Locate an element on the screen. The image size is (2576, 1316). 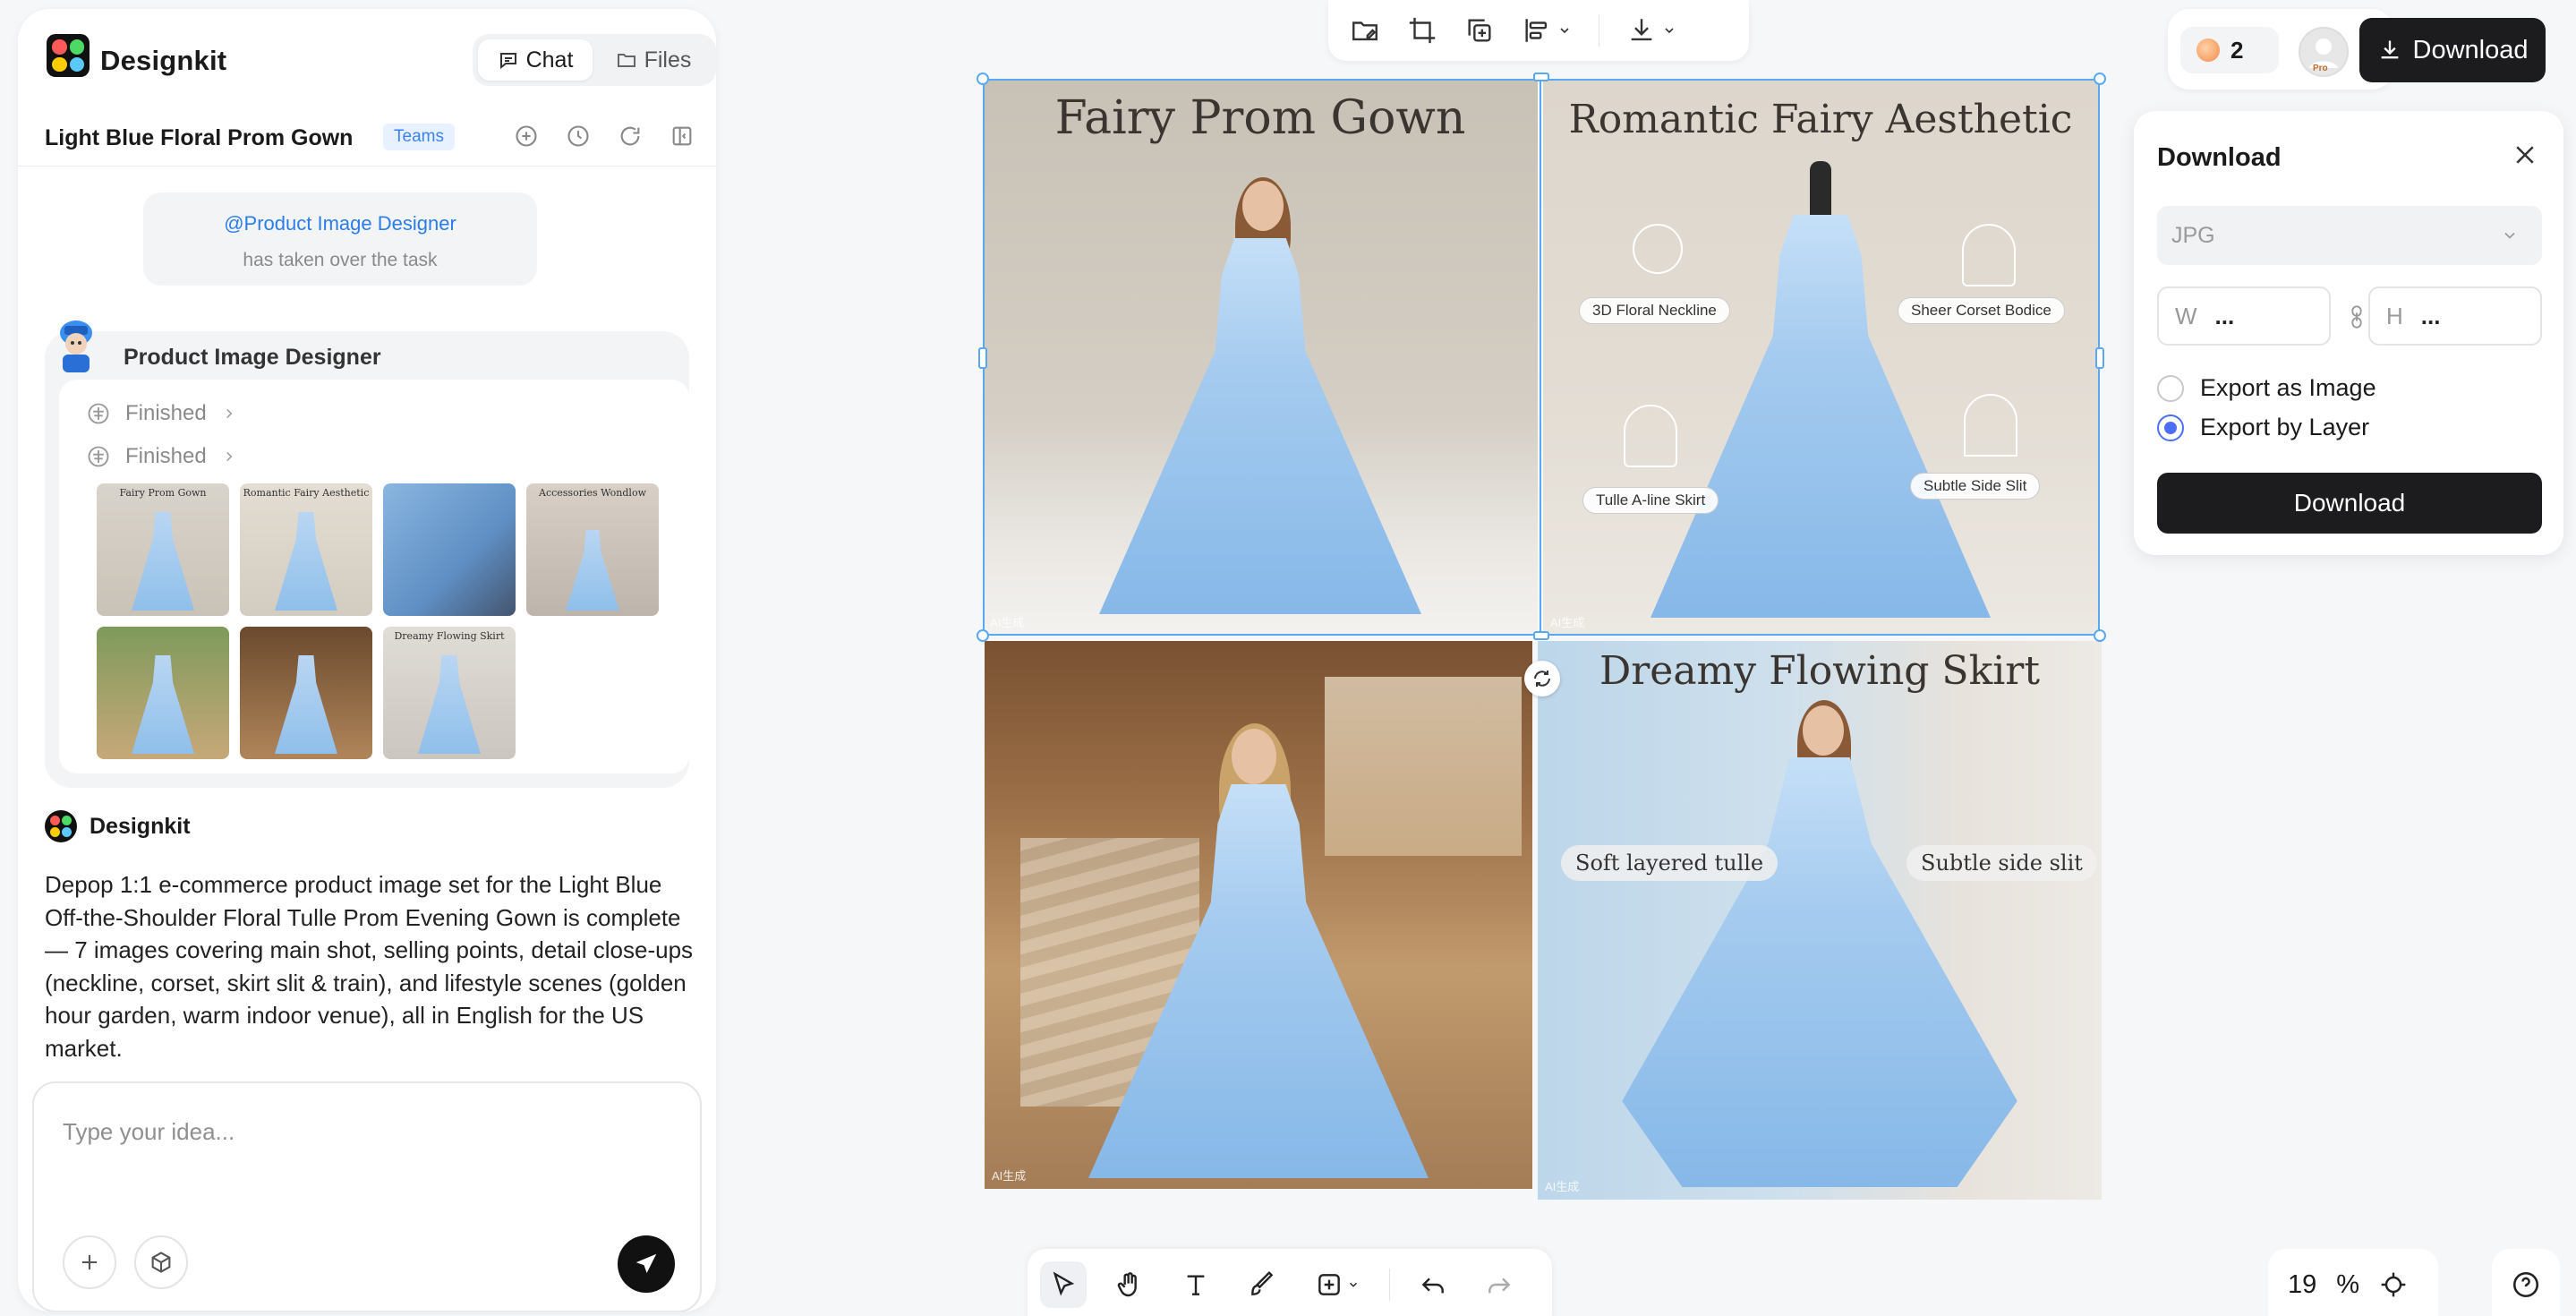
download-button: Download is located at coordinates (2452, 50).